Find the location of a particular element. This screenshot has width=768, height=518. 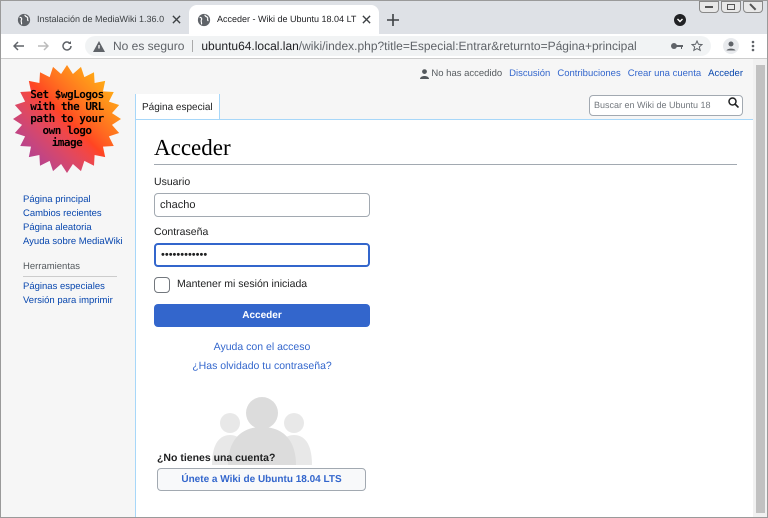

browser-tab: Acceder - Wiki de Ubuntu 18.04 LT is located at coordinates (284, 19).